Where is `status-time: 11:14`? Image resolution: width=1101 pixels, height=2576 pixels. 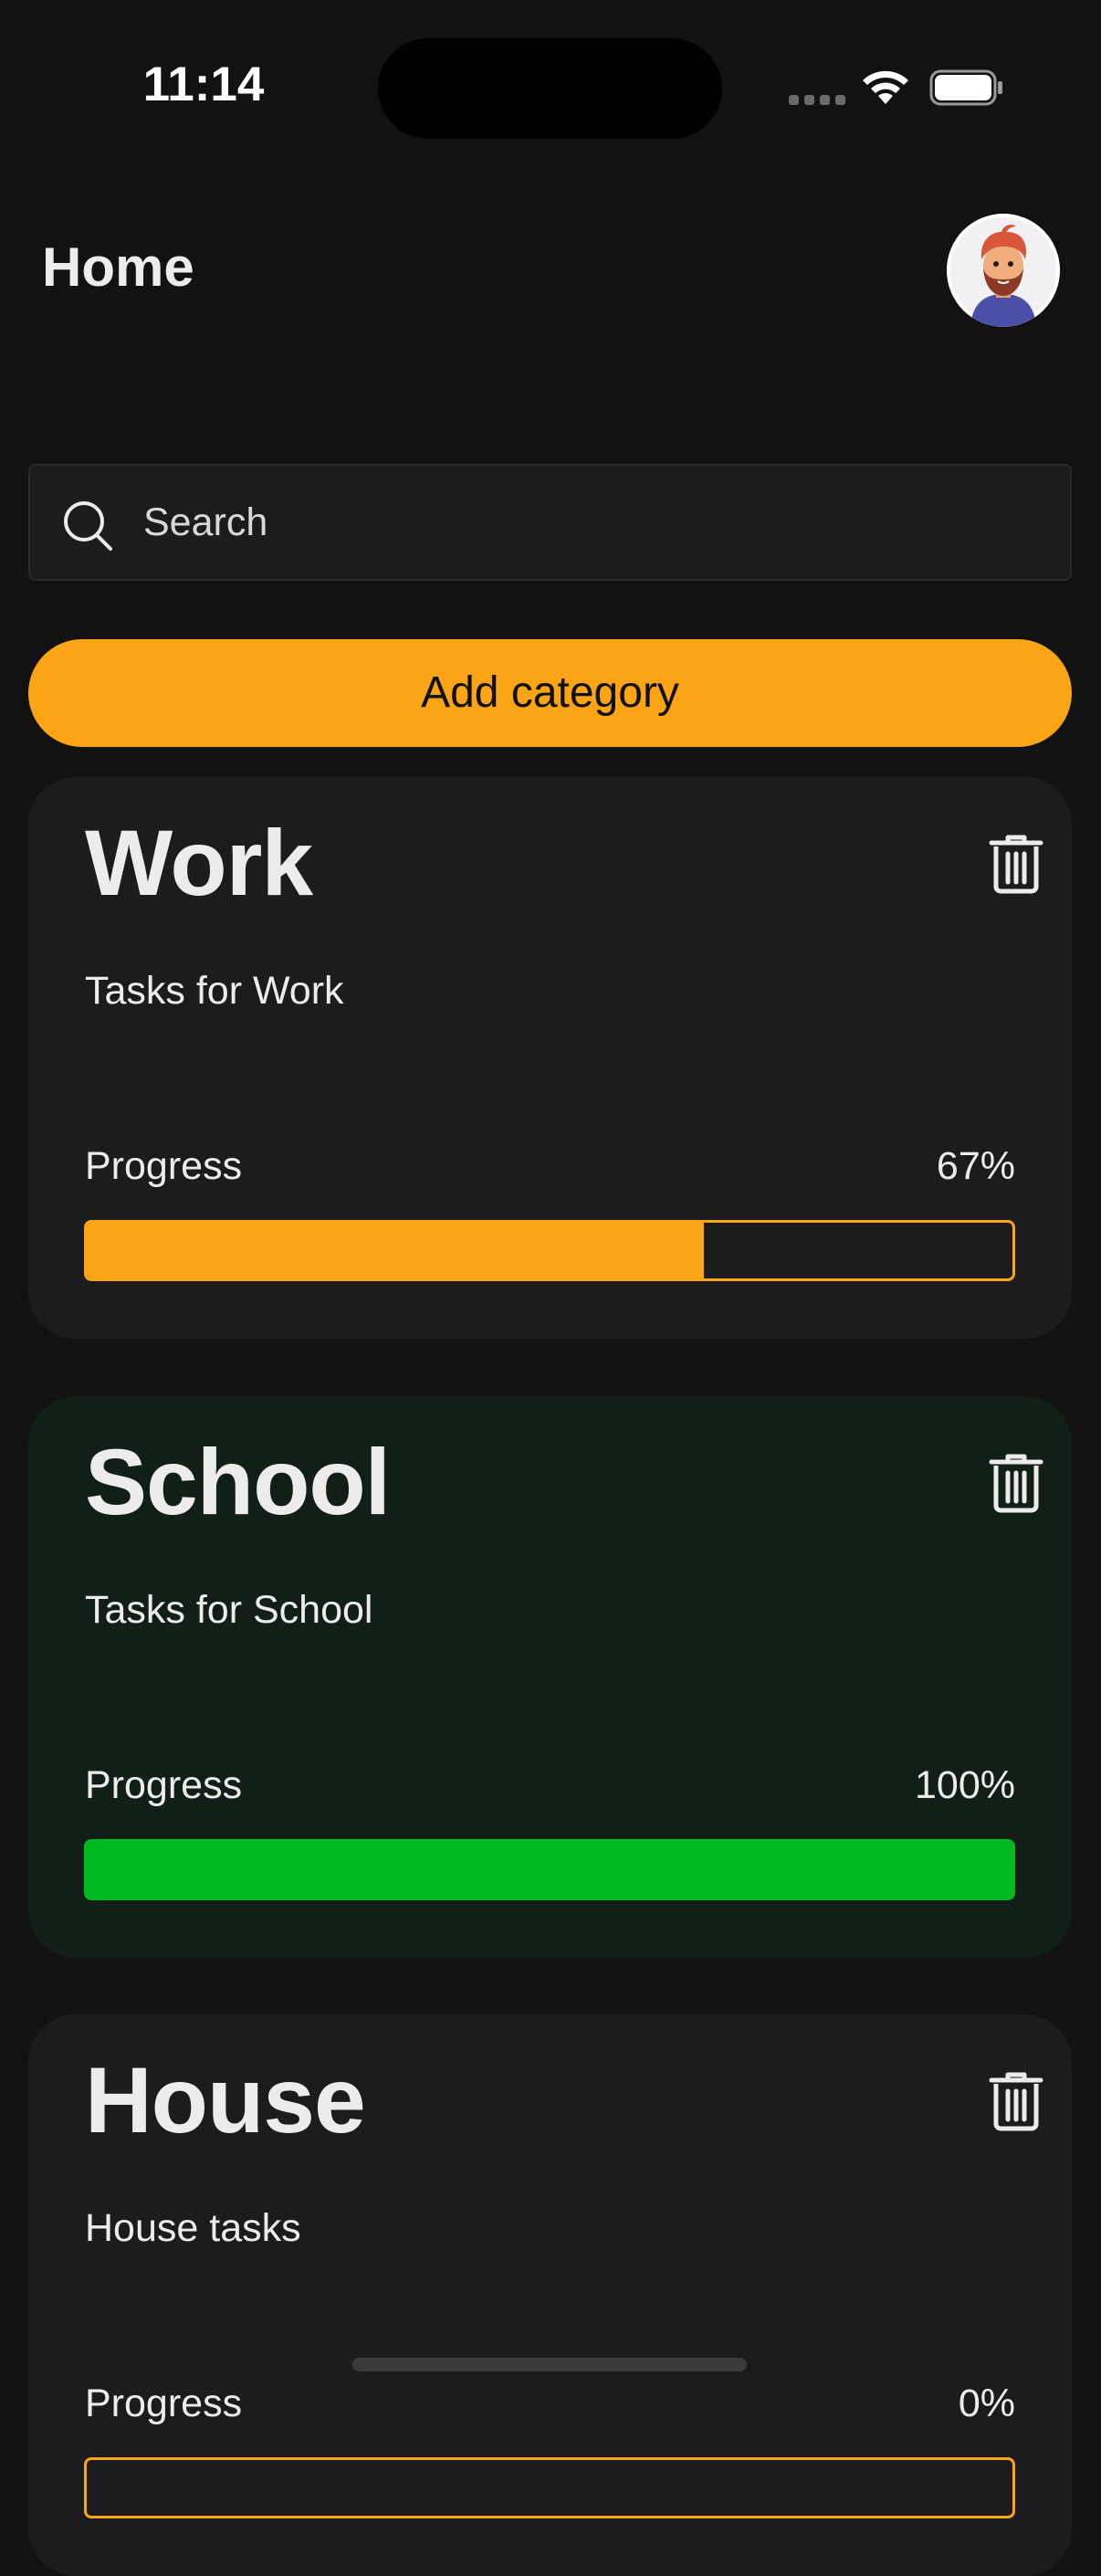 status-time: 11:14 is located at coordinates (203, 84).